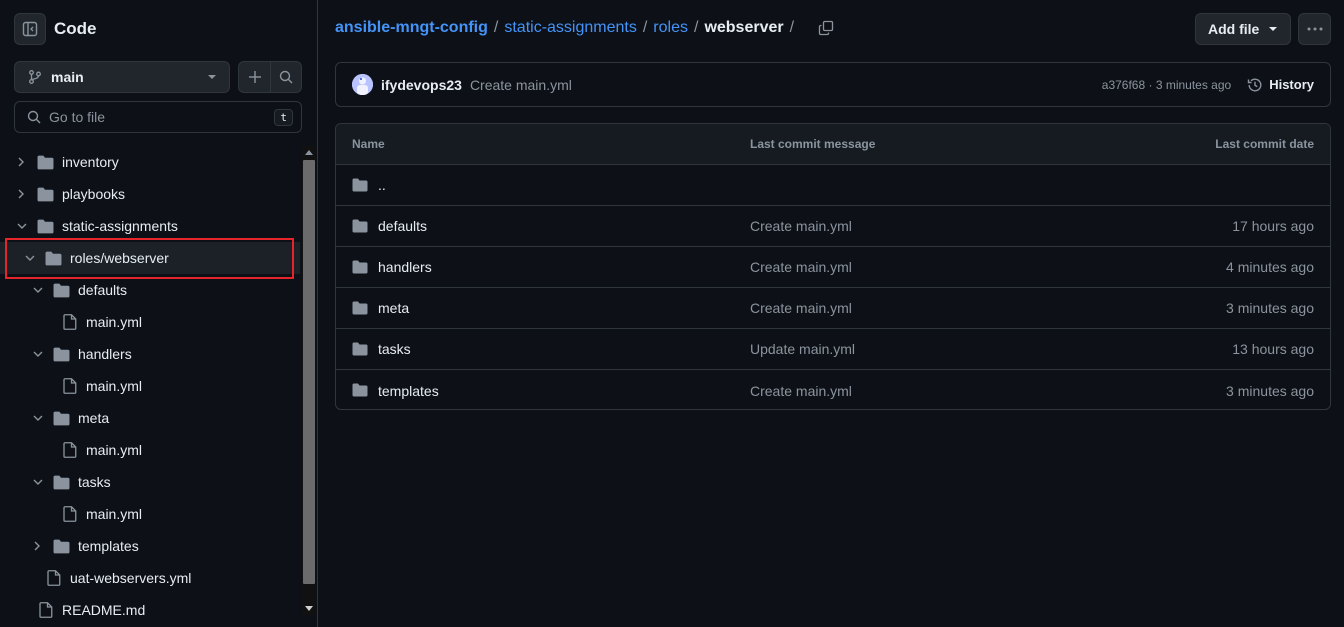  I want to click on git-branch-icon, so click(35, 77).